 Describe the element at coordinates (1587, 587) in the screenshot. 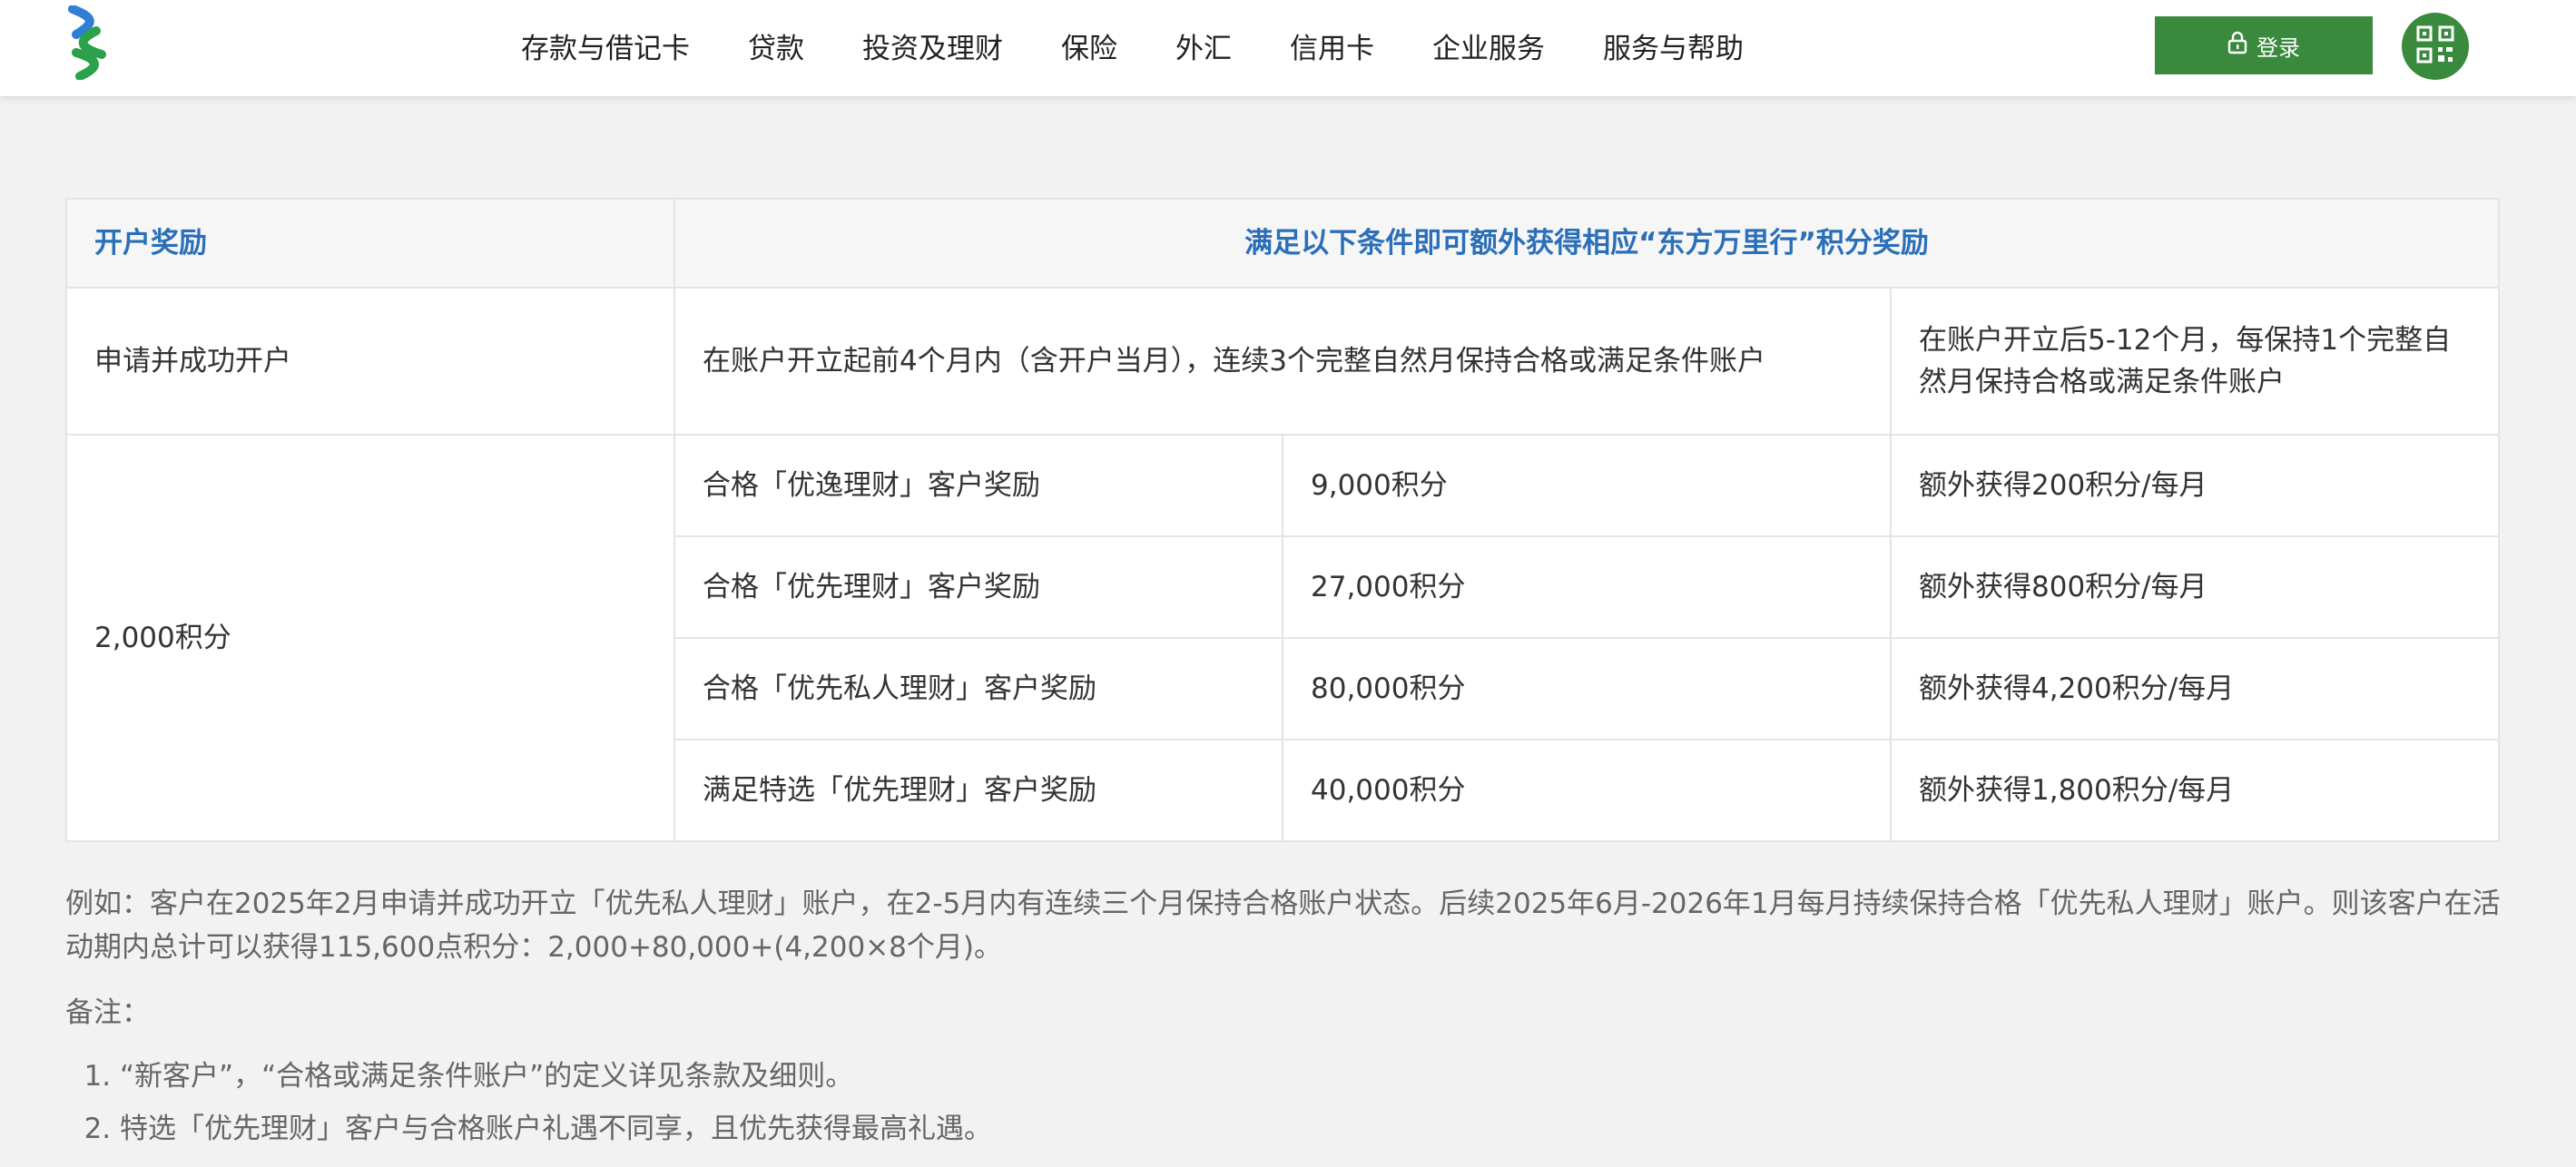

I see `tier-points: 27,000积分` at that location.